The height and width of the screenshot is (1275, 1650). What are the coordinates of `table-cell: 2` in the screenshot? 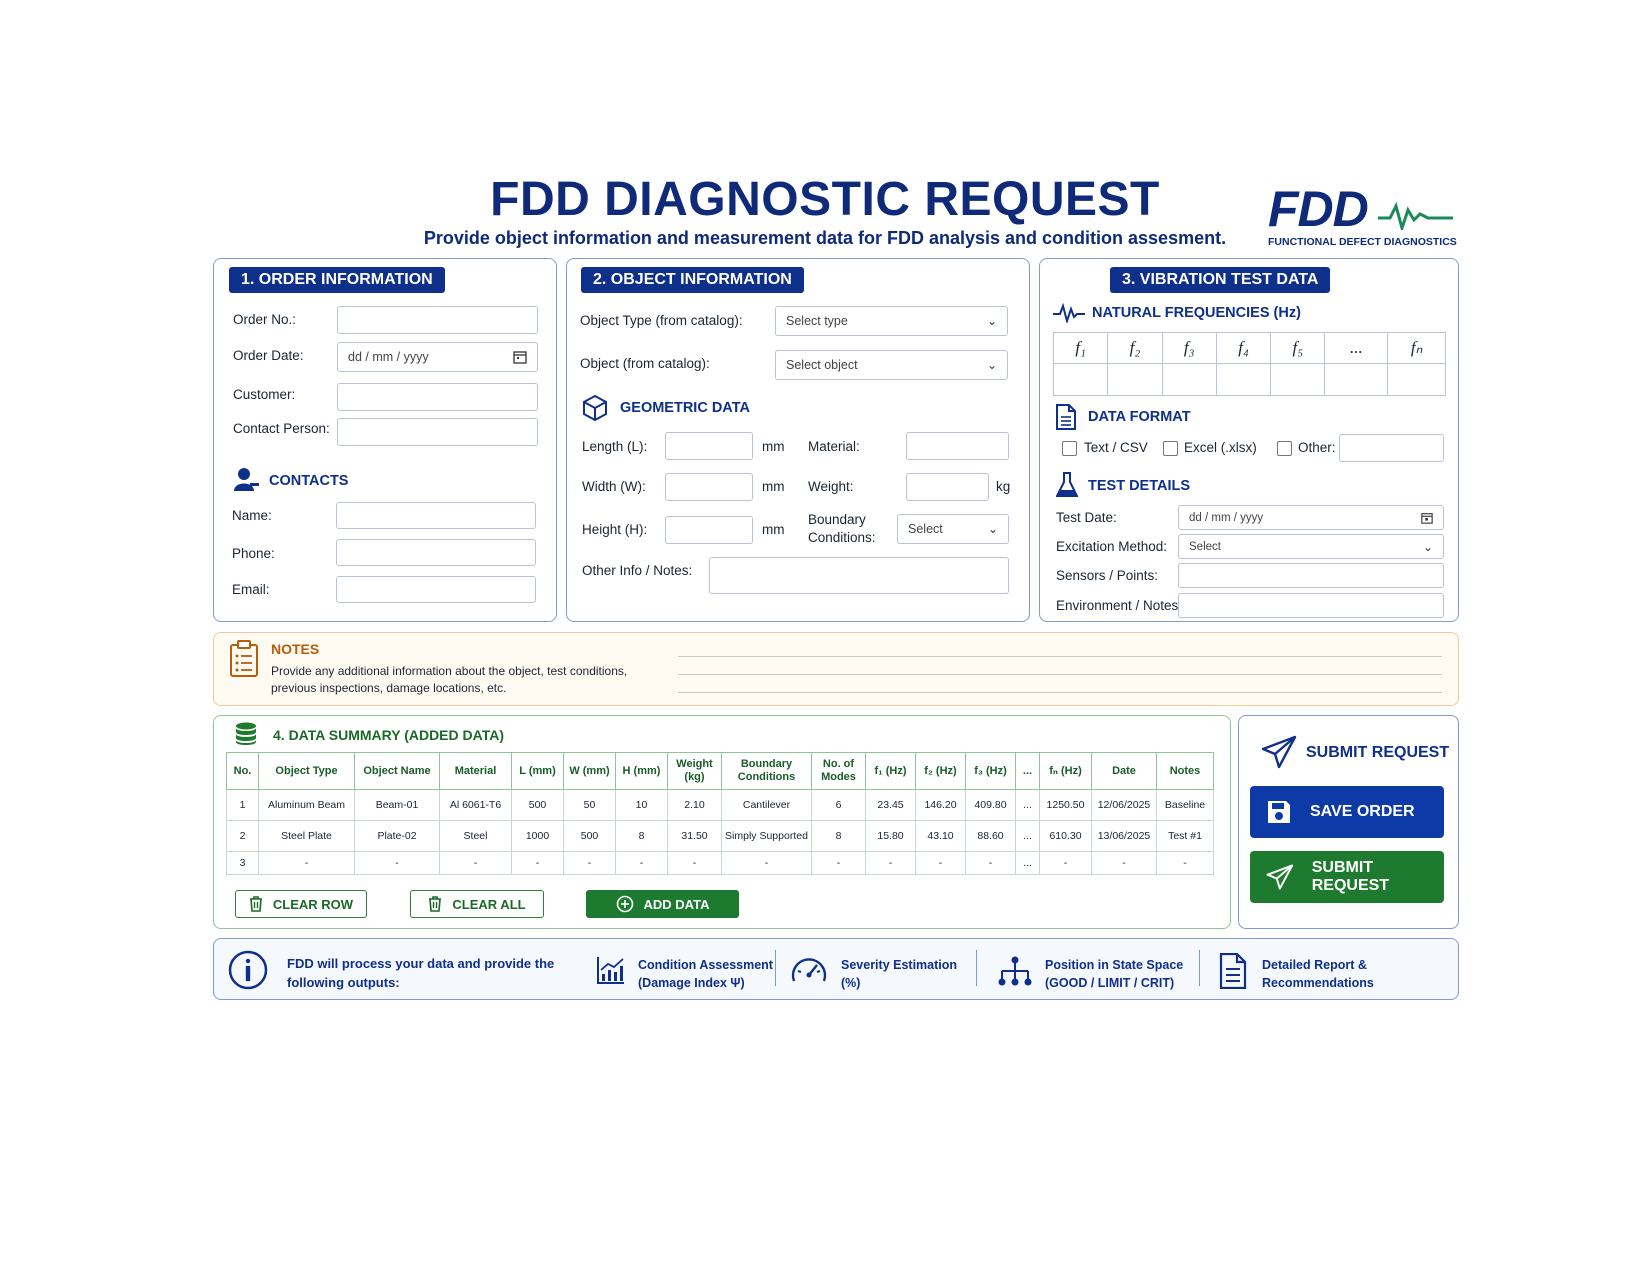 It's located at (242, 836).